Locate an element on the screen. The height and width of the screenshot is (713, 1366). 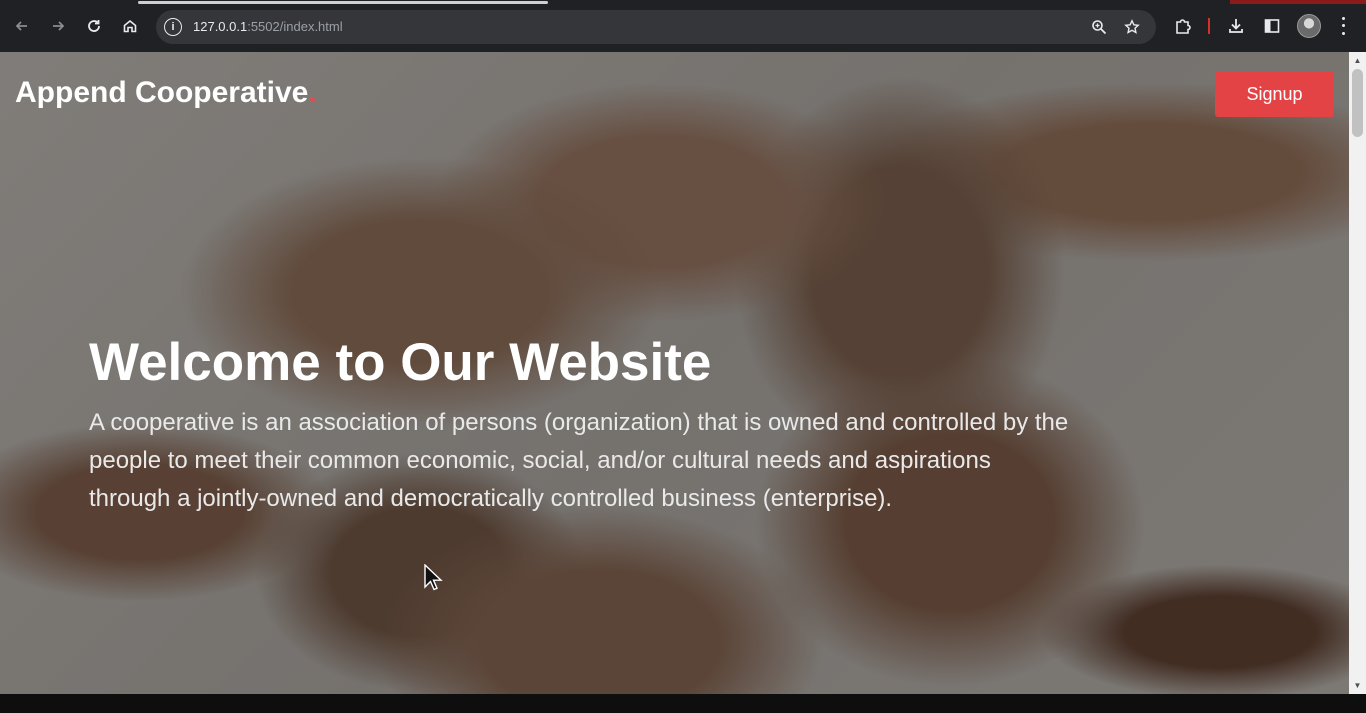
signup-button: Signup is located at coordinates (1274, 94).